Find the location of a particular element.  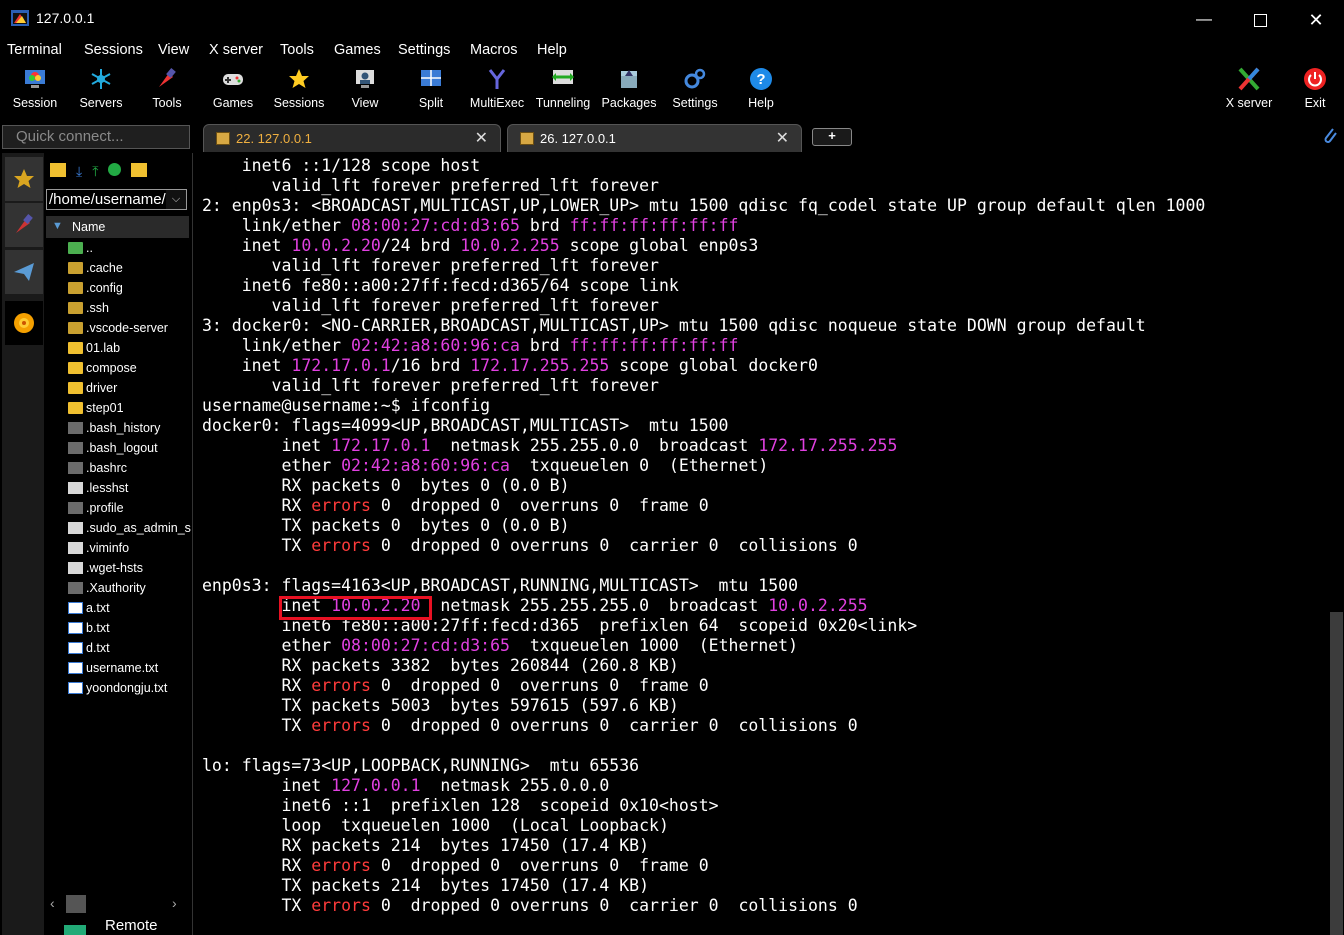

highlight-box is located at coordinates (355, 608).